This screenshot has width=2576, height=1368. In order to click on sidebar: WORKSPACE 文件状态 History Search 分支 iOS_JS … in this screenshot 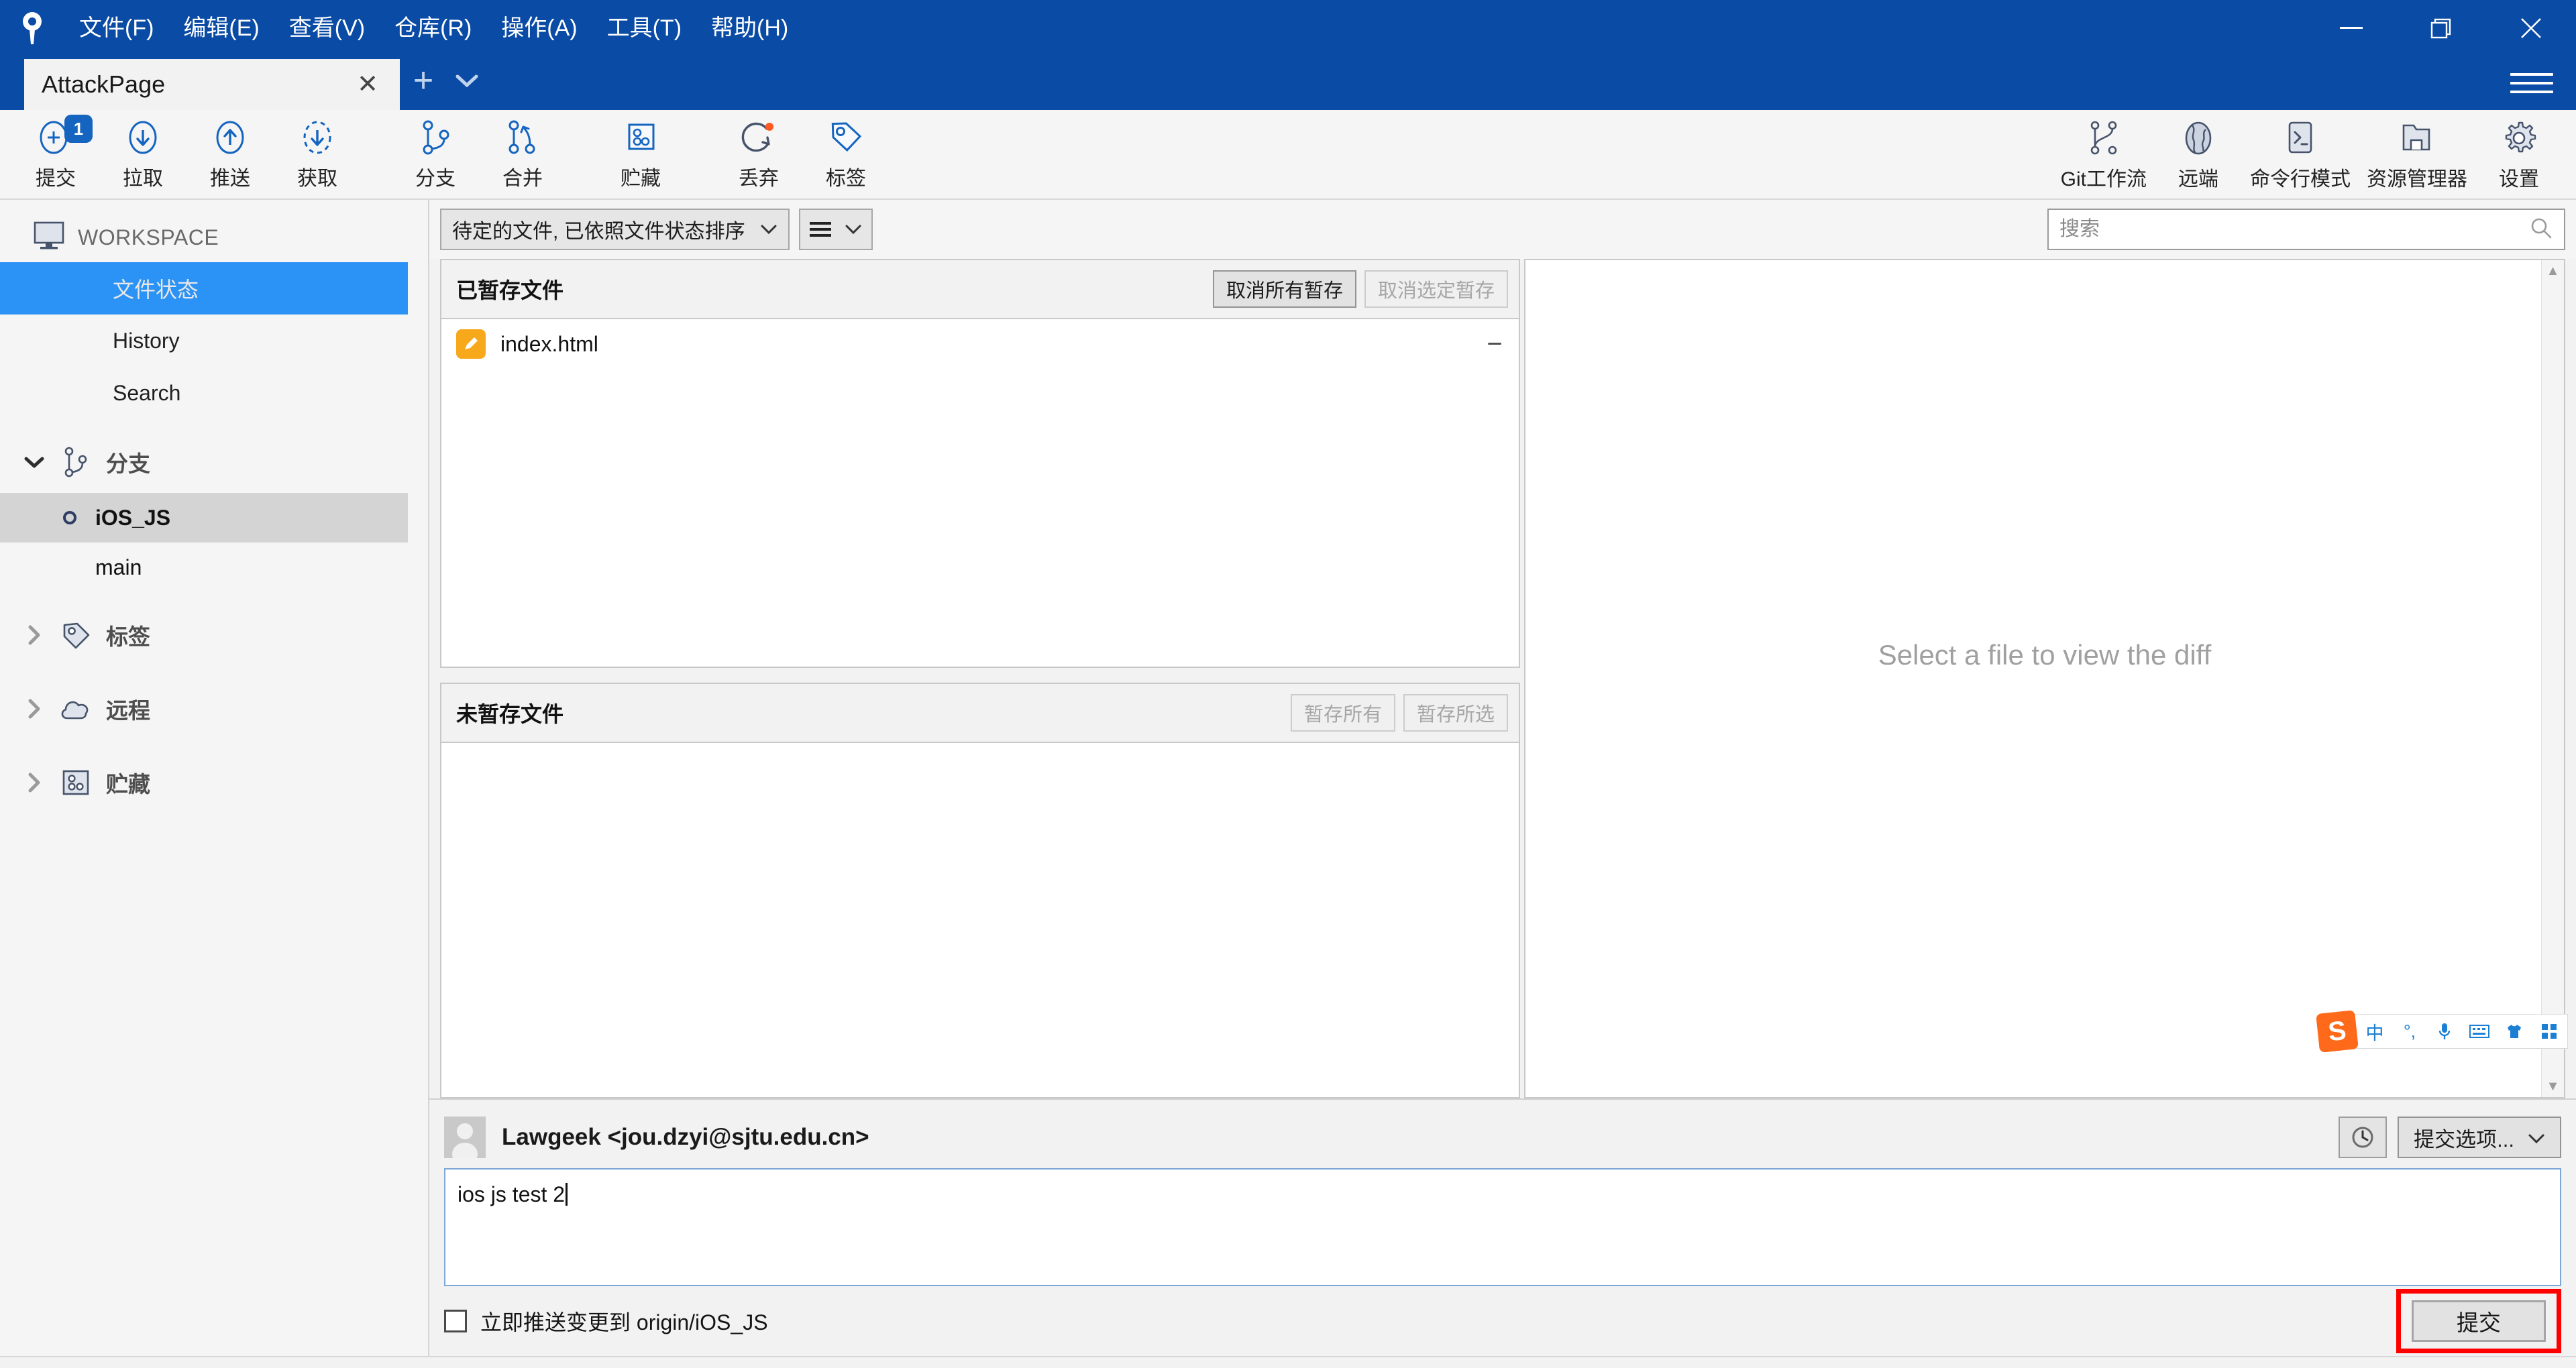, I will do `click(214, 778)`.